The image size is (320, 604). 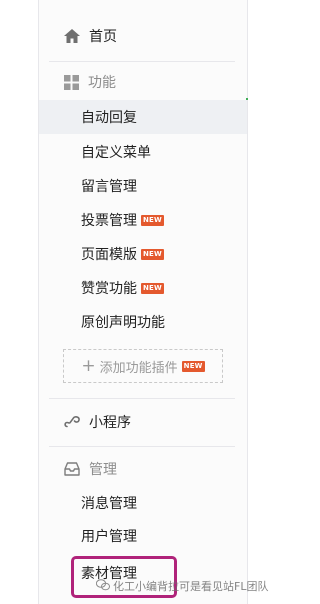 I want to click on sidebar-item-custom-menu: 自定义菜单, so click(x=143, y=152).